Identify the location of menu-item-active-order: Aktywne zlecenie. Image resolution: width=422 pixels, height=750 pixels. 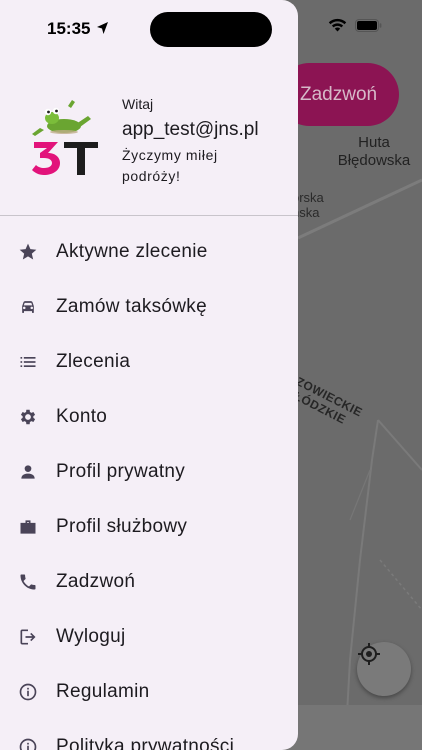
(149, 251).